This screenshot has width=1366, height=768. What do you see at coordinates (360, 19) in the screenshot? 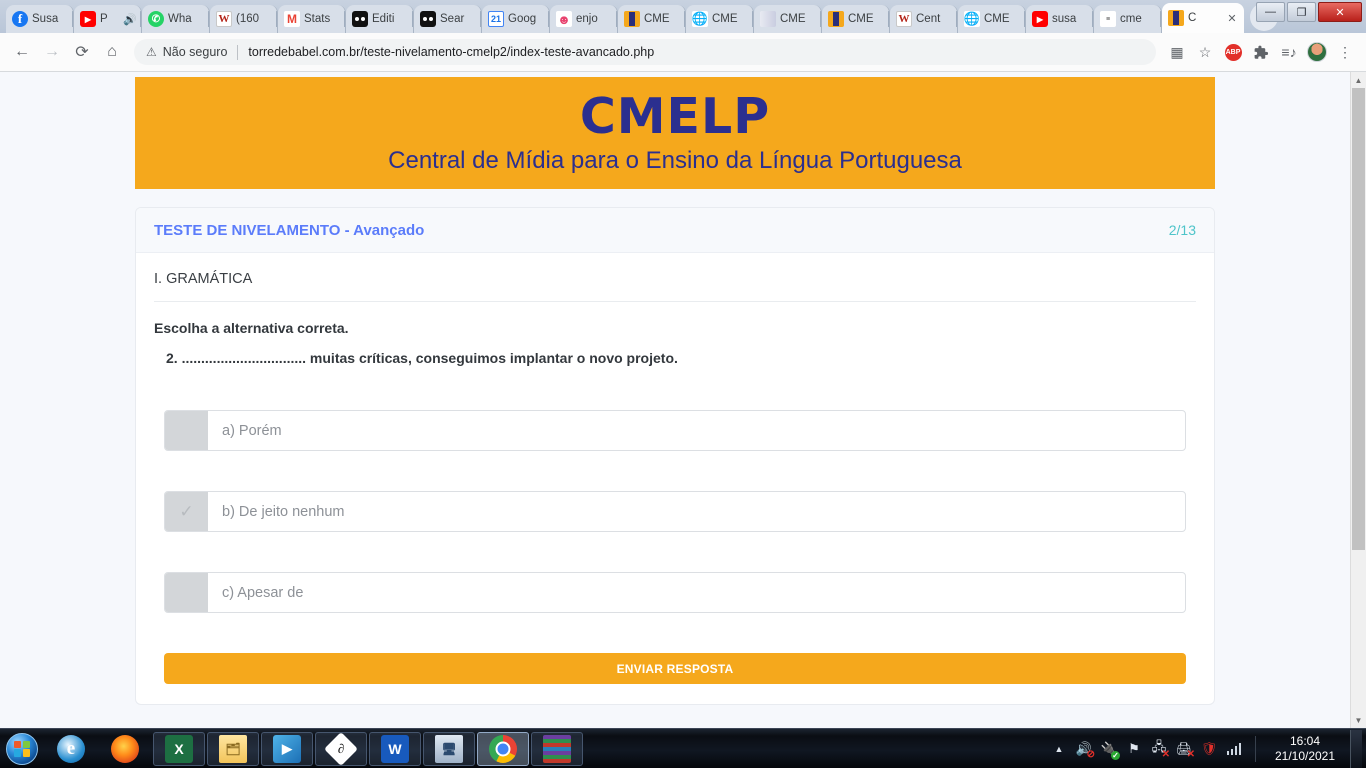
I see `black-dots-icon` at bounding box center [360, 19].